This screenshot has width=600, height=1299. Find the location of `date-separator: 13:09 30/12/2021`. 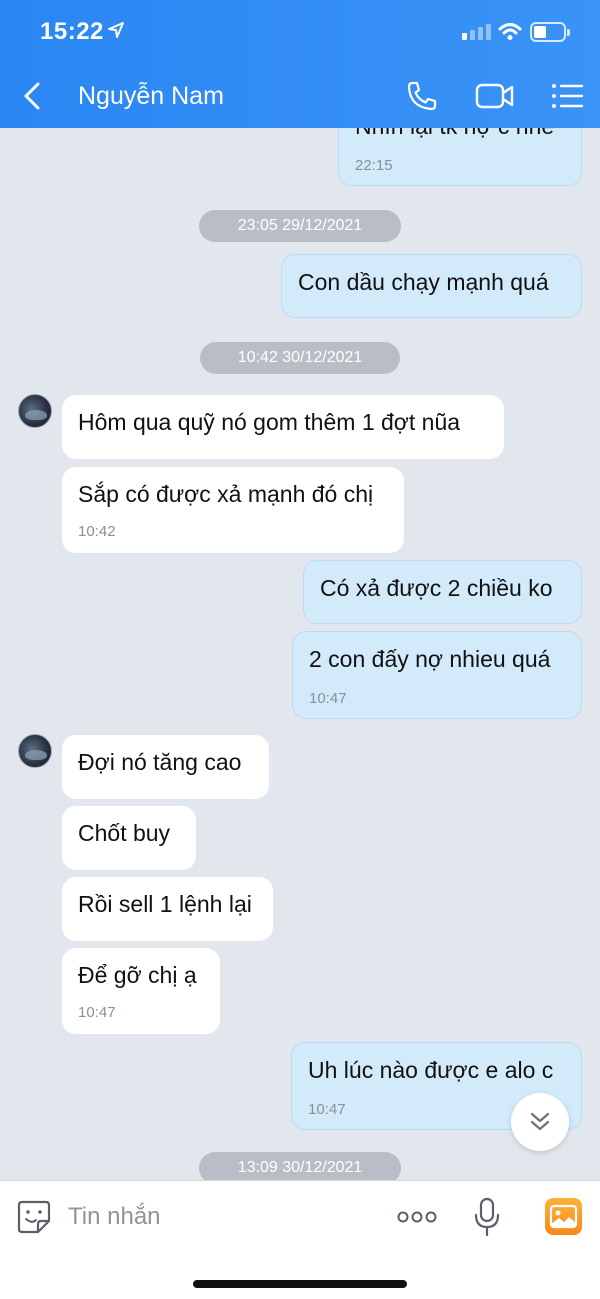

date-separator: 13:09 30/12/2021 is located at coordinates (300, 1166).